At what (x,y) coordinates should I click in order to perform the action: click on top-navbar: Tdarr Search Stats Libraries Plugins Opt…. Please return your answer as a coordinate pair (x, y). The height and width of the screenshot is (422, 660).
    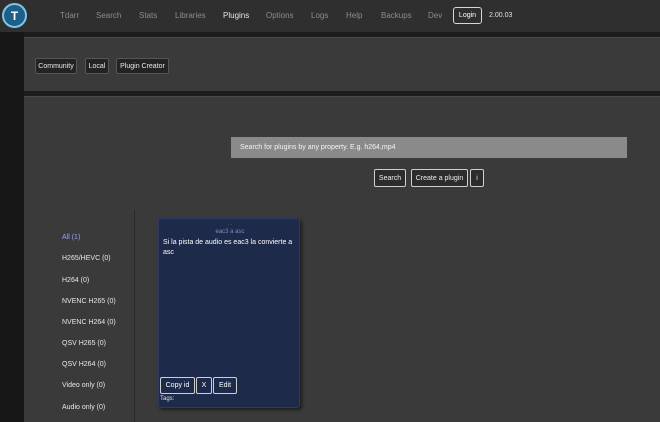
    Looking at the image, I should click on (330, 16).